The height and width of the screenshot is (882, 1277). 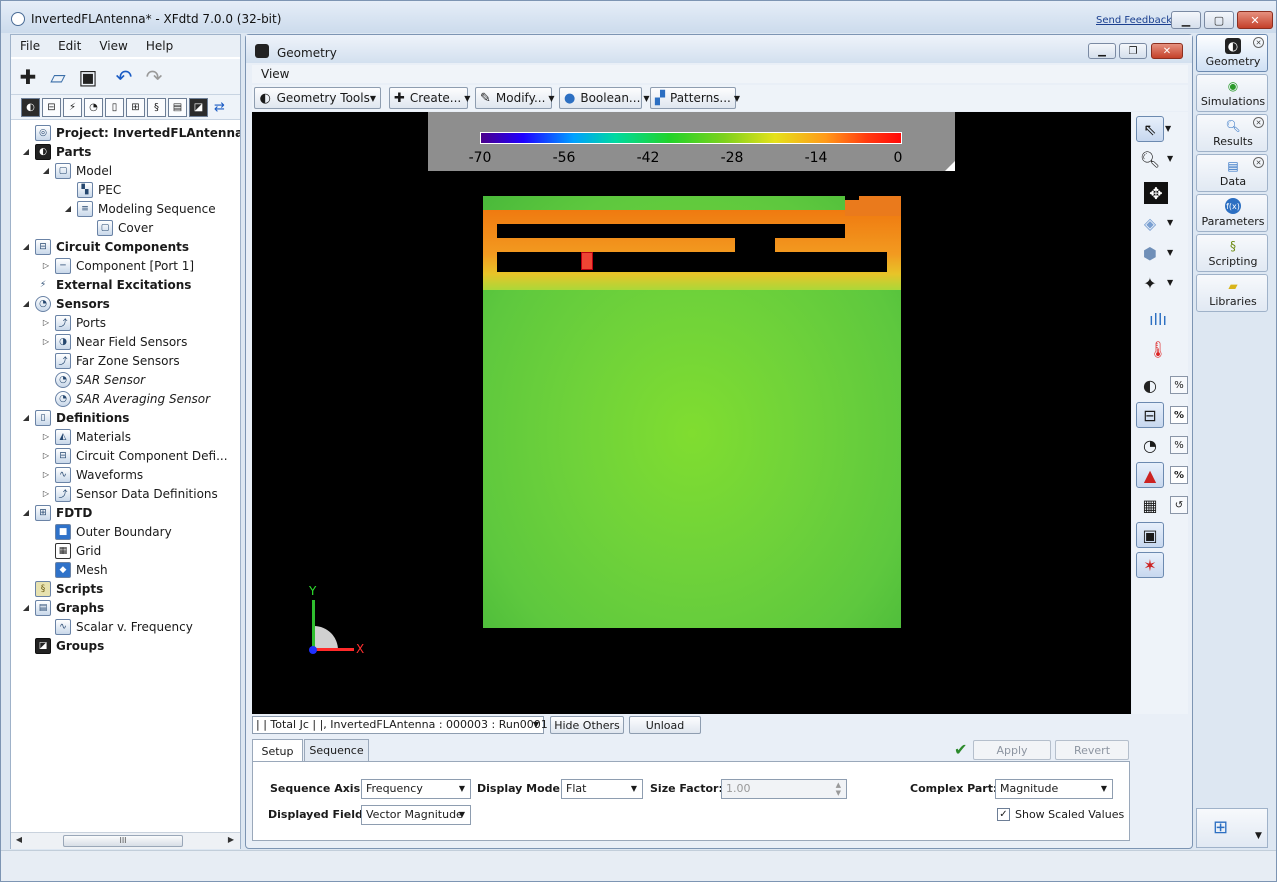 I want to click on tree-item-component-port1: ▷ ─ Component [Port 1], so click(x=117, y=265).